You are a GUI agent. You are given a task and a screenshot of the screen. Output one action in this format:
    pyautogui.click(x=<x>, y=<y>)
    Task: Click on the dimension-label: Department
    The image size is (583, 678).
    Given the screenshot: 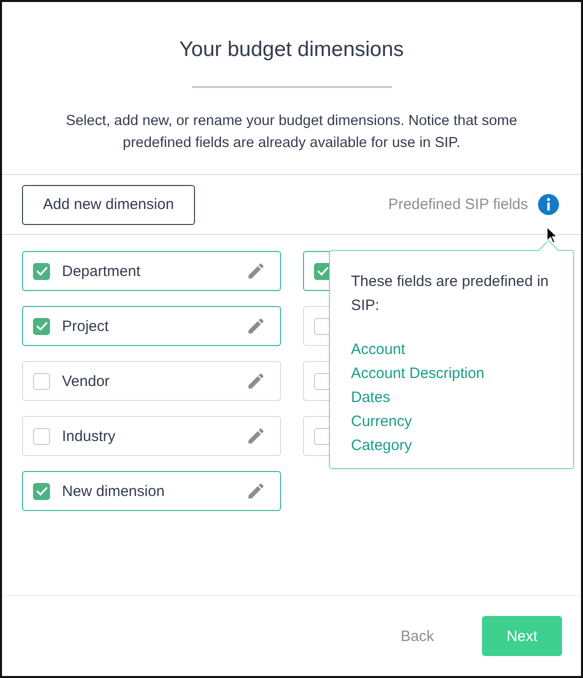 What is the action you would take?
    pyautogui.click(x=102, y=271)
    